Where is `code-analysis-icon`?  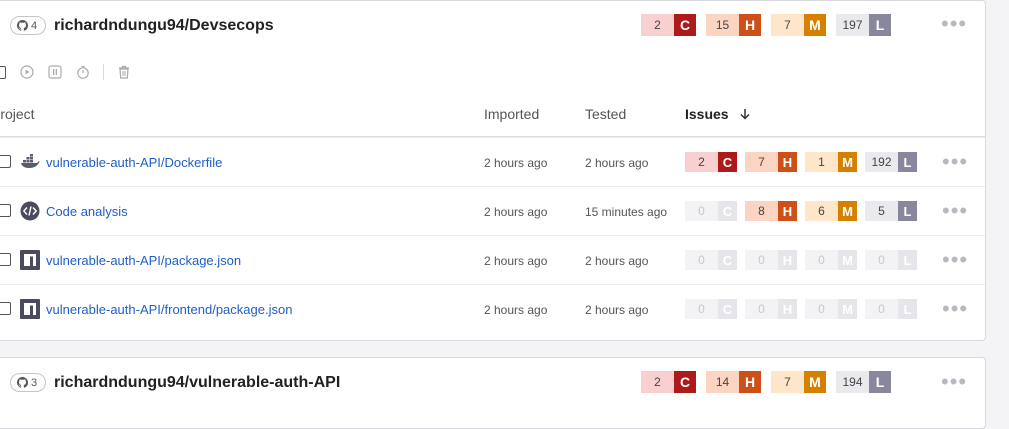
code-analysis-icon is located at coordinates (30, 211).